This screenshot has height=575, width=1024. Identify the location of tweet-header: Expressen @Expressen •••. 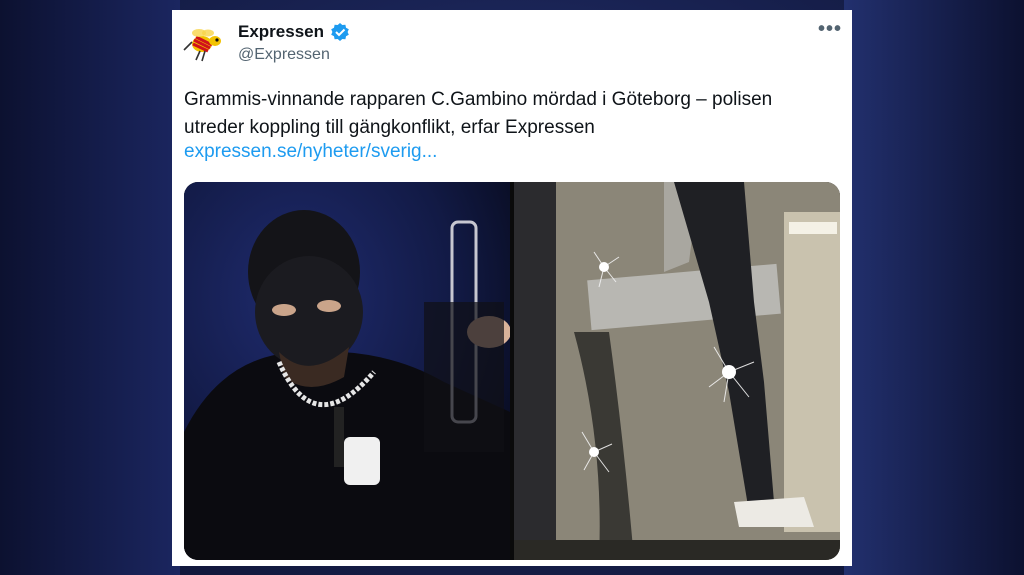
(512, 45).